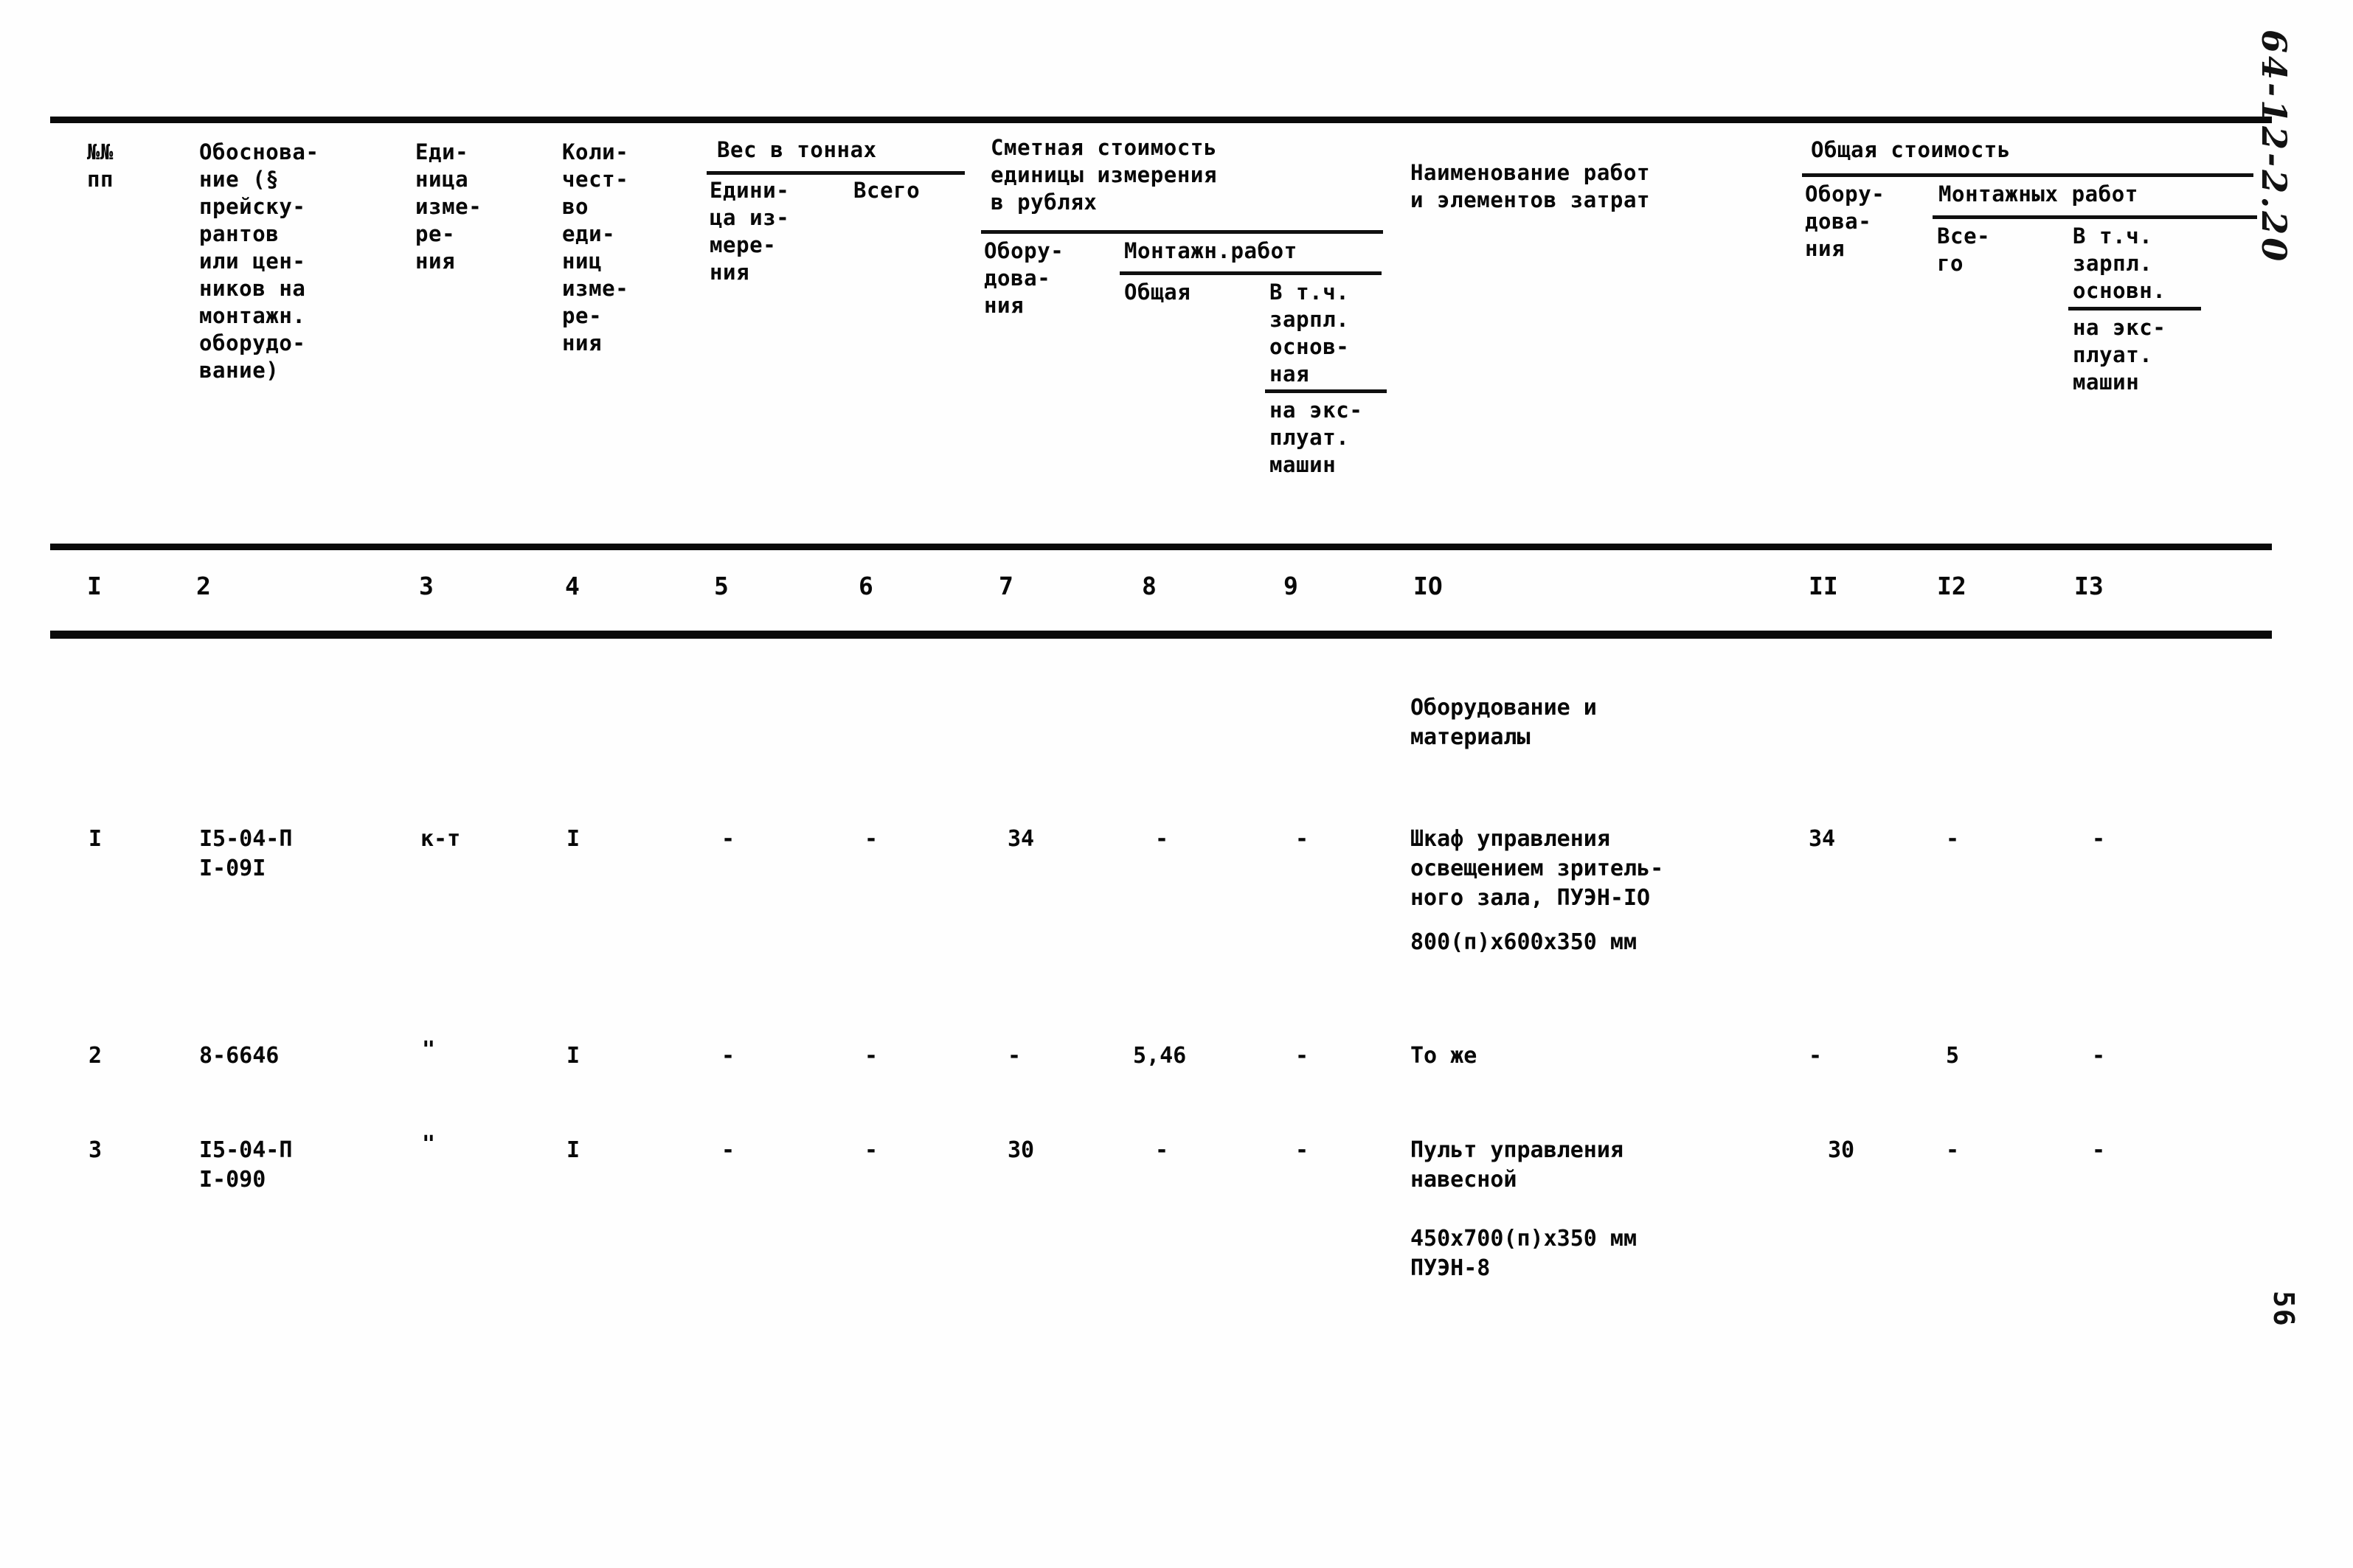 This screenshot has height=1568, width=2353. What do you see at coordinates (1161, 547) in the screenshot?
I see `table-header-rule` at bounding box center [1161, 547].